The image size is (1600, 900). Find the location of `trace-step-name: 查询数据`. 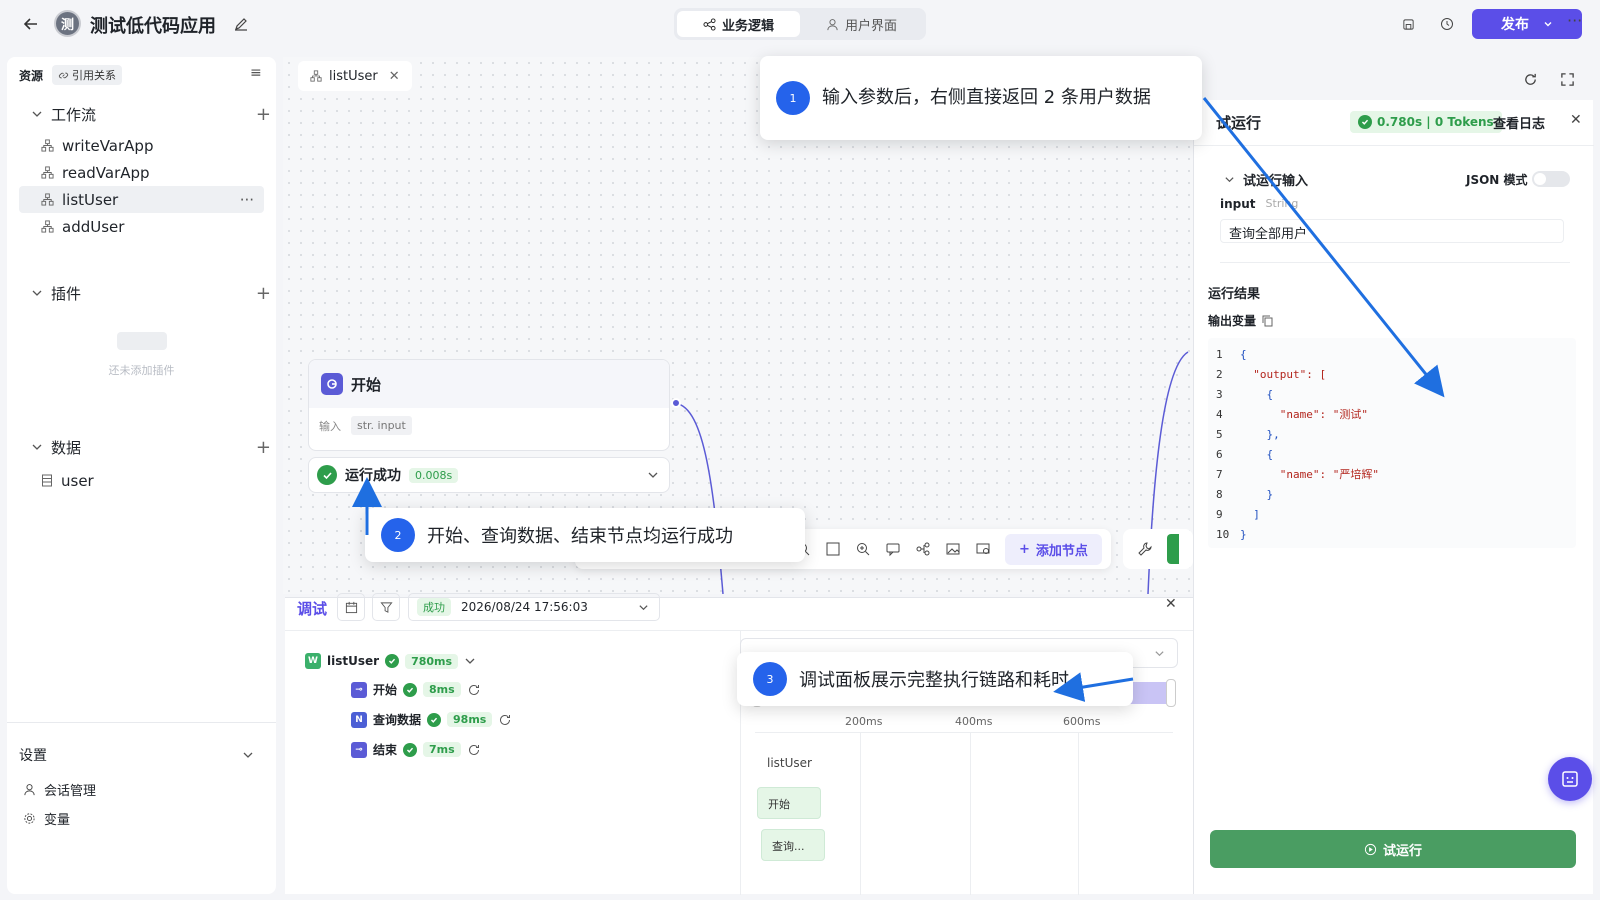

trace-step-name: 查询数据 is located at coordinates (397, 720).